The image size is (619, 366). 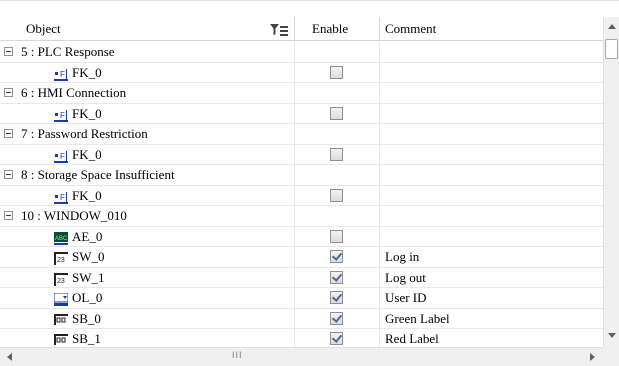 What do you see at coordinates (147, 93) in the screenshot?
I see `object-cell: 6 : HMI Connection` at bounding box center [147, 93].